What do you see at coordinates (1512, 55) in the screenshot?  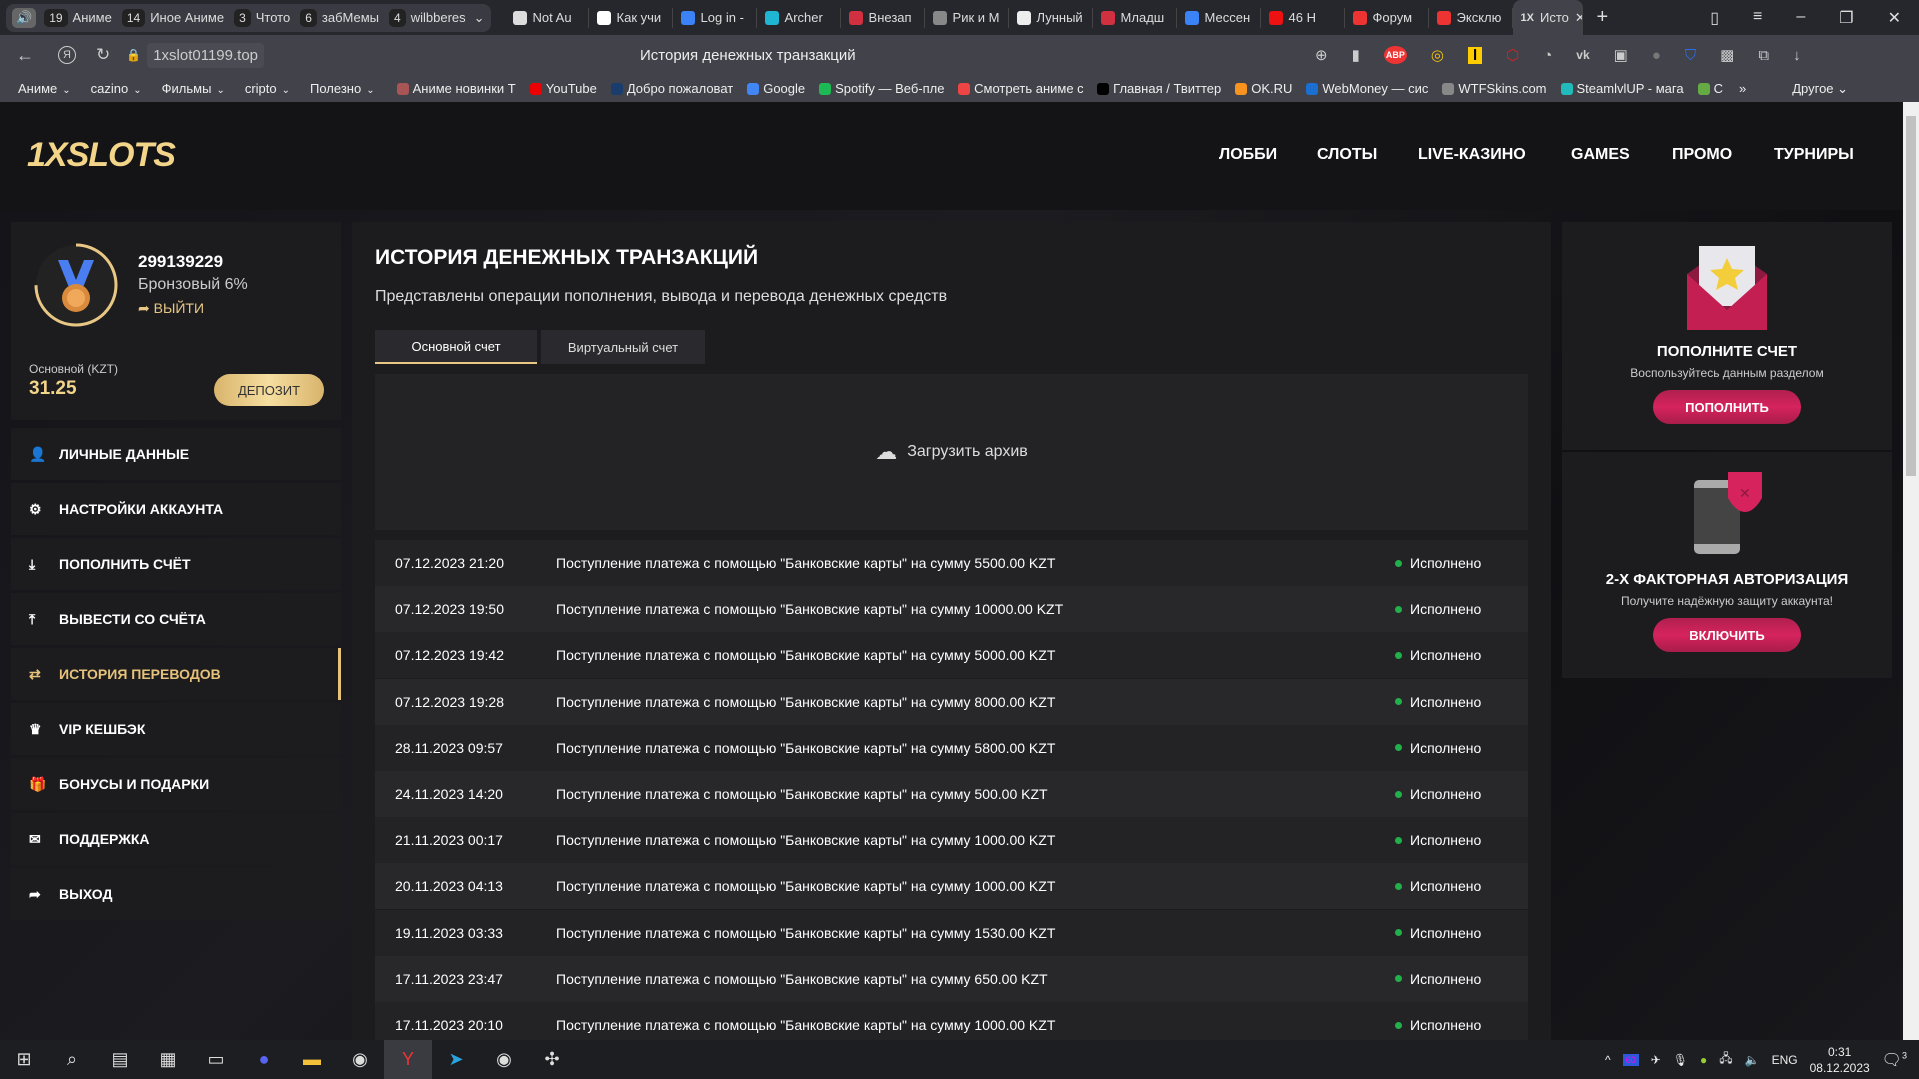 I see `extension-icon: ⬡` at bounding box center [1512, 55].